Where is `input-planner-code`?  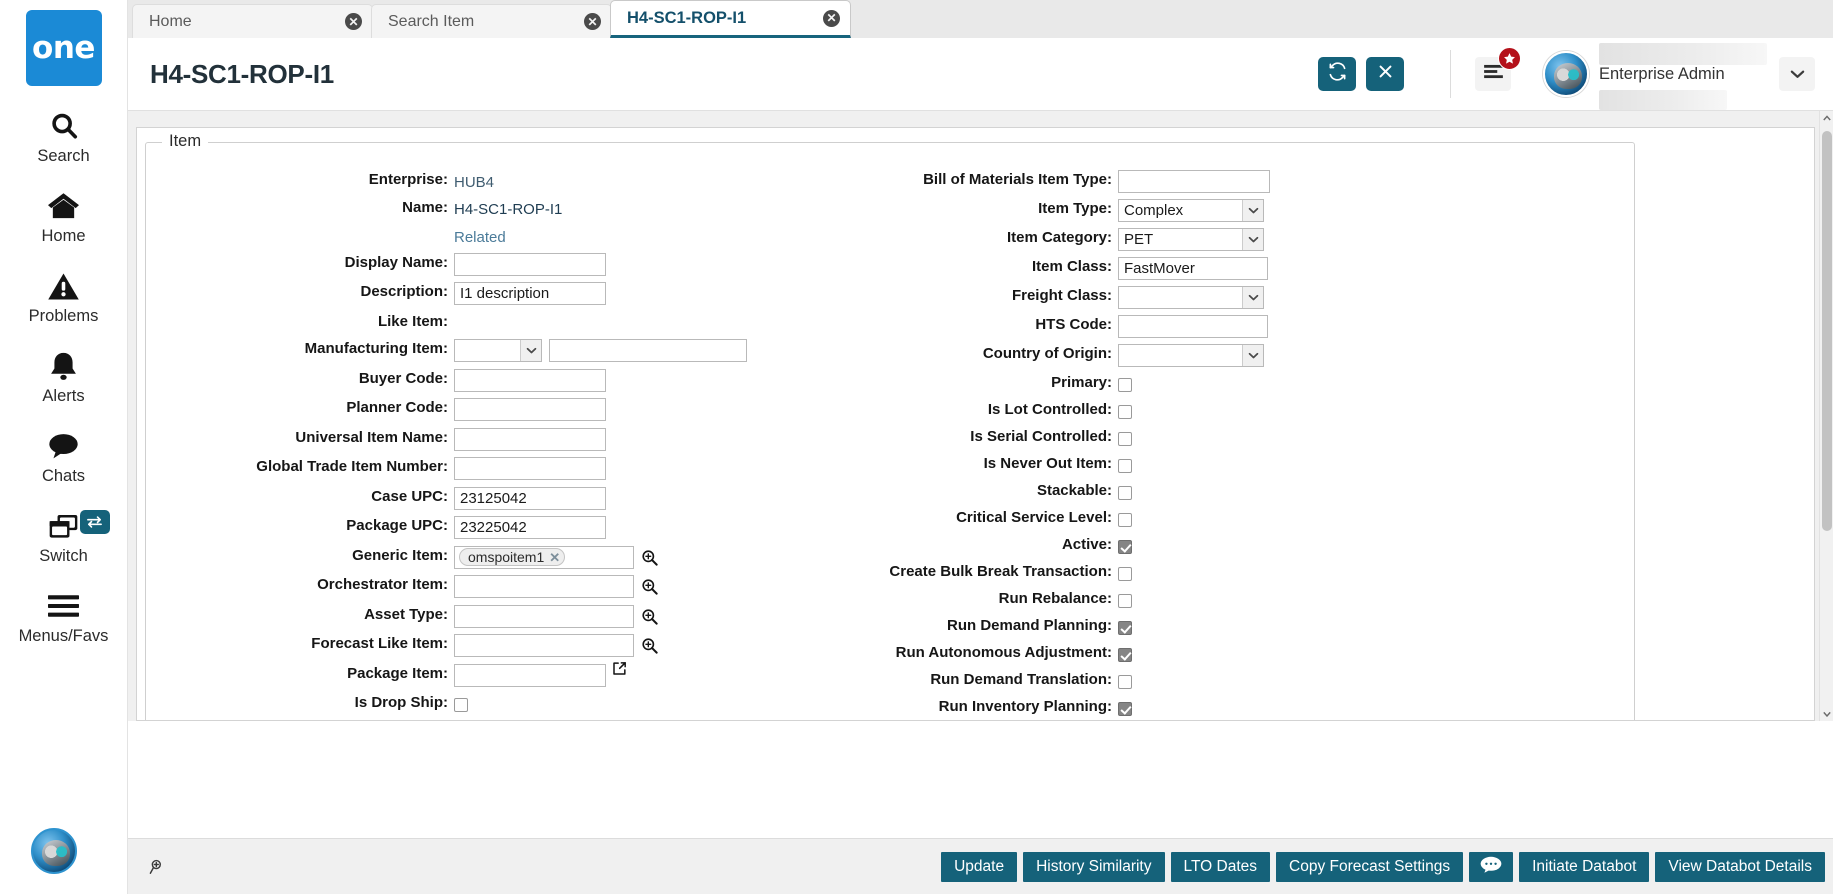 input-planner-code is located at coordinates (530, 409).